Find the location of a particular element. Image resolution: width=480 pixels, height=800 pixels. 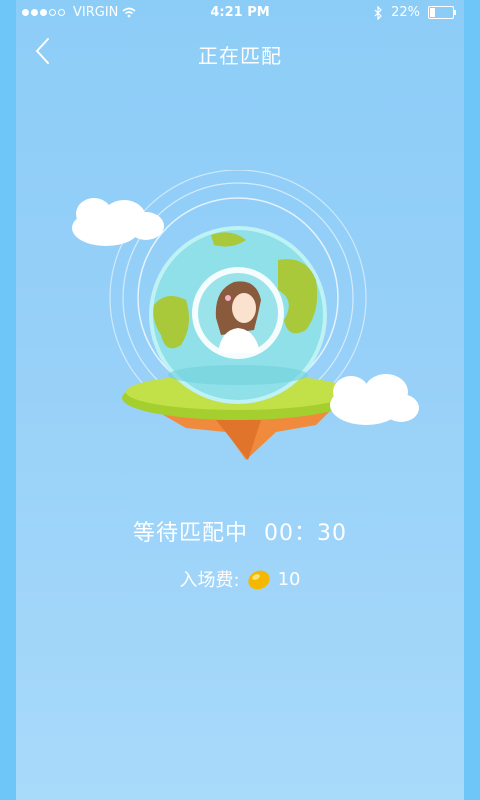

countdown-timer: 00：30 is located at coordinates (305, 533).